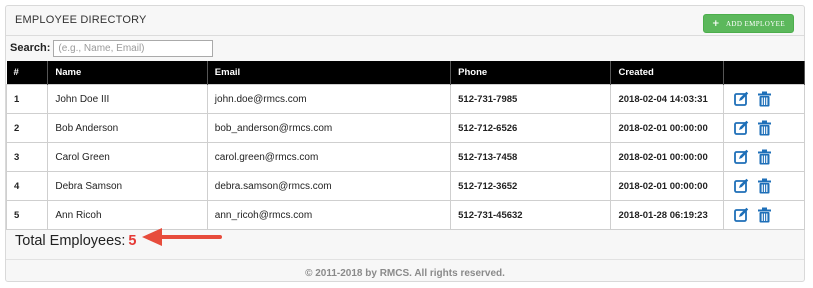 Image resolution: width=813 pixels, height=288 pixels. I want to click on panel-header: EMPLOYEE DIRECTORY + ADD EMPLOYEE, so click(405, 21).